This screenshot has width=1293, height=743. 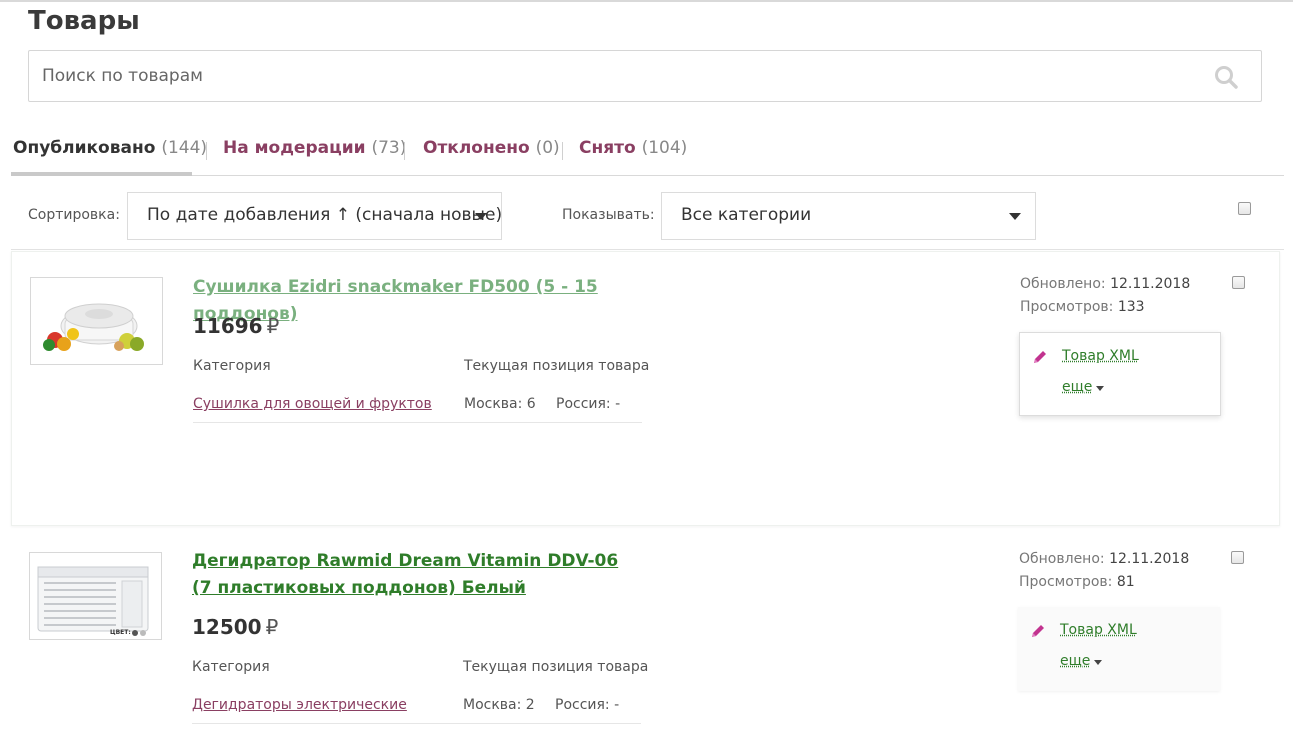 What do you see at coordinates (476, 148) in the screenshot?
I see `tab-label: Отклонено` at bounding box center [476, 148].